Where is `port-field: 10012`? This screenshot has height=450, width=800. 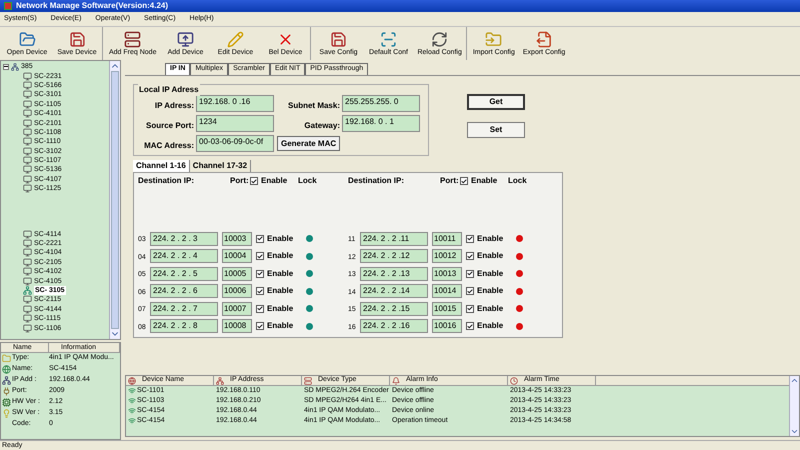 port-field: 10012 is located at coordinates (447, 256).